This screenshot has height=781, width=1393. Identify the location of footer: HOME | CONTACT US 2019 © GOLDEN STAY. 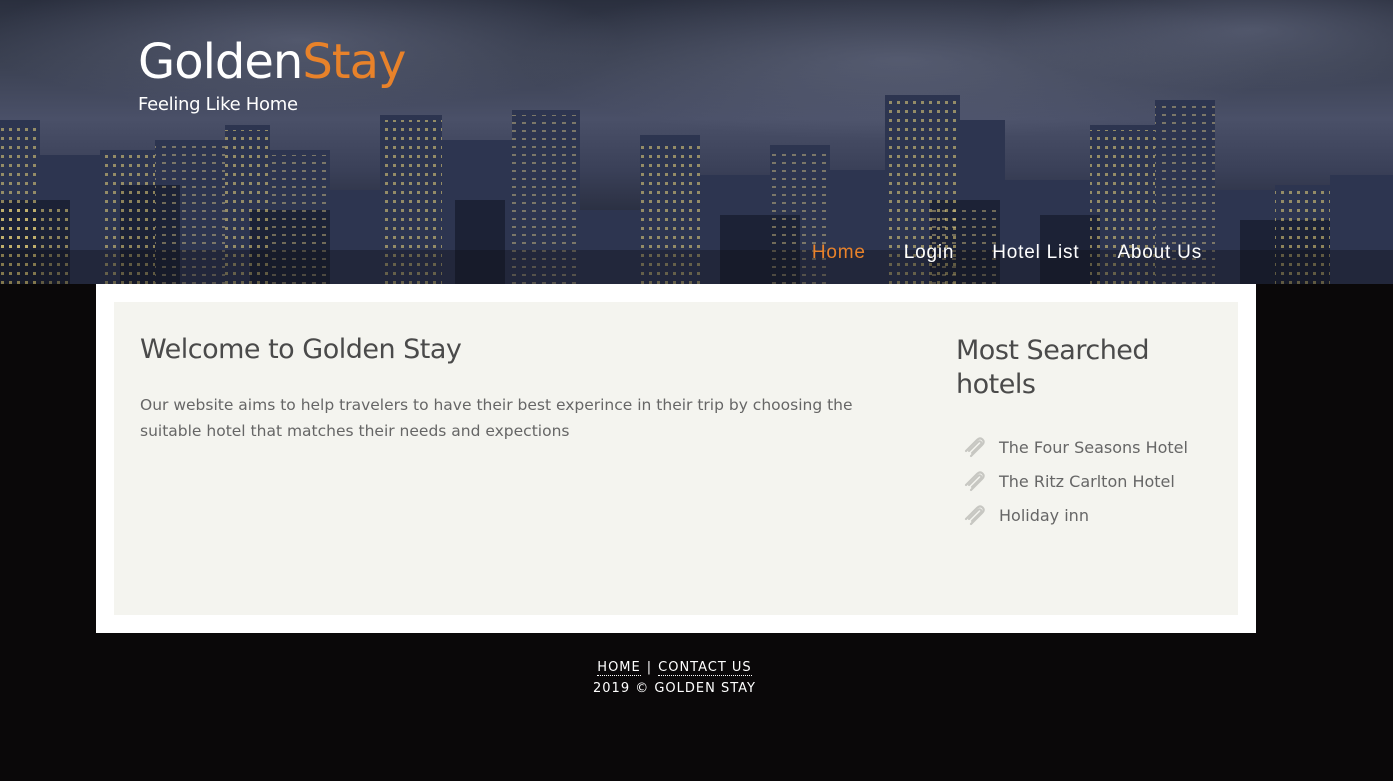
(685, 678).